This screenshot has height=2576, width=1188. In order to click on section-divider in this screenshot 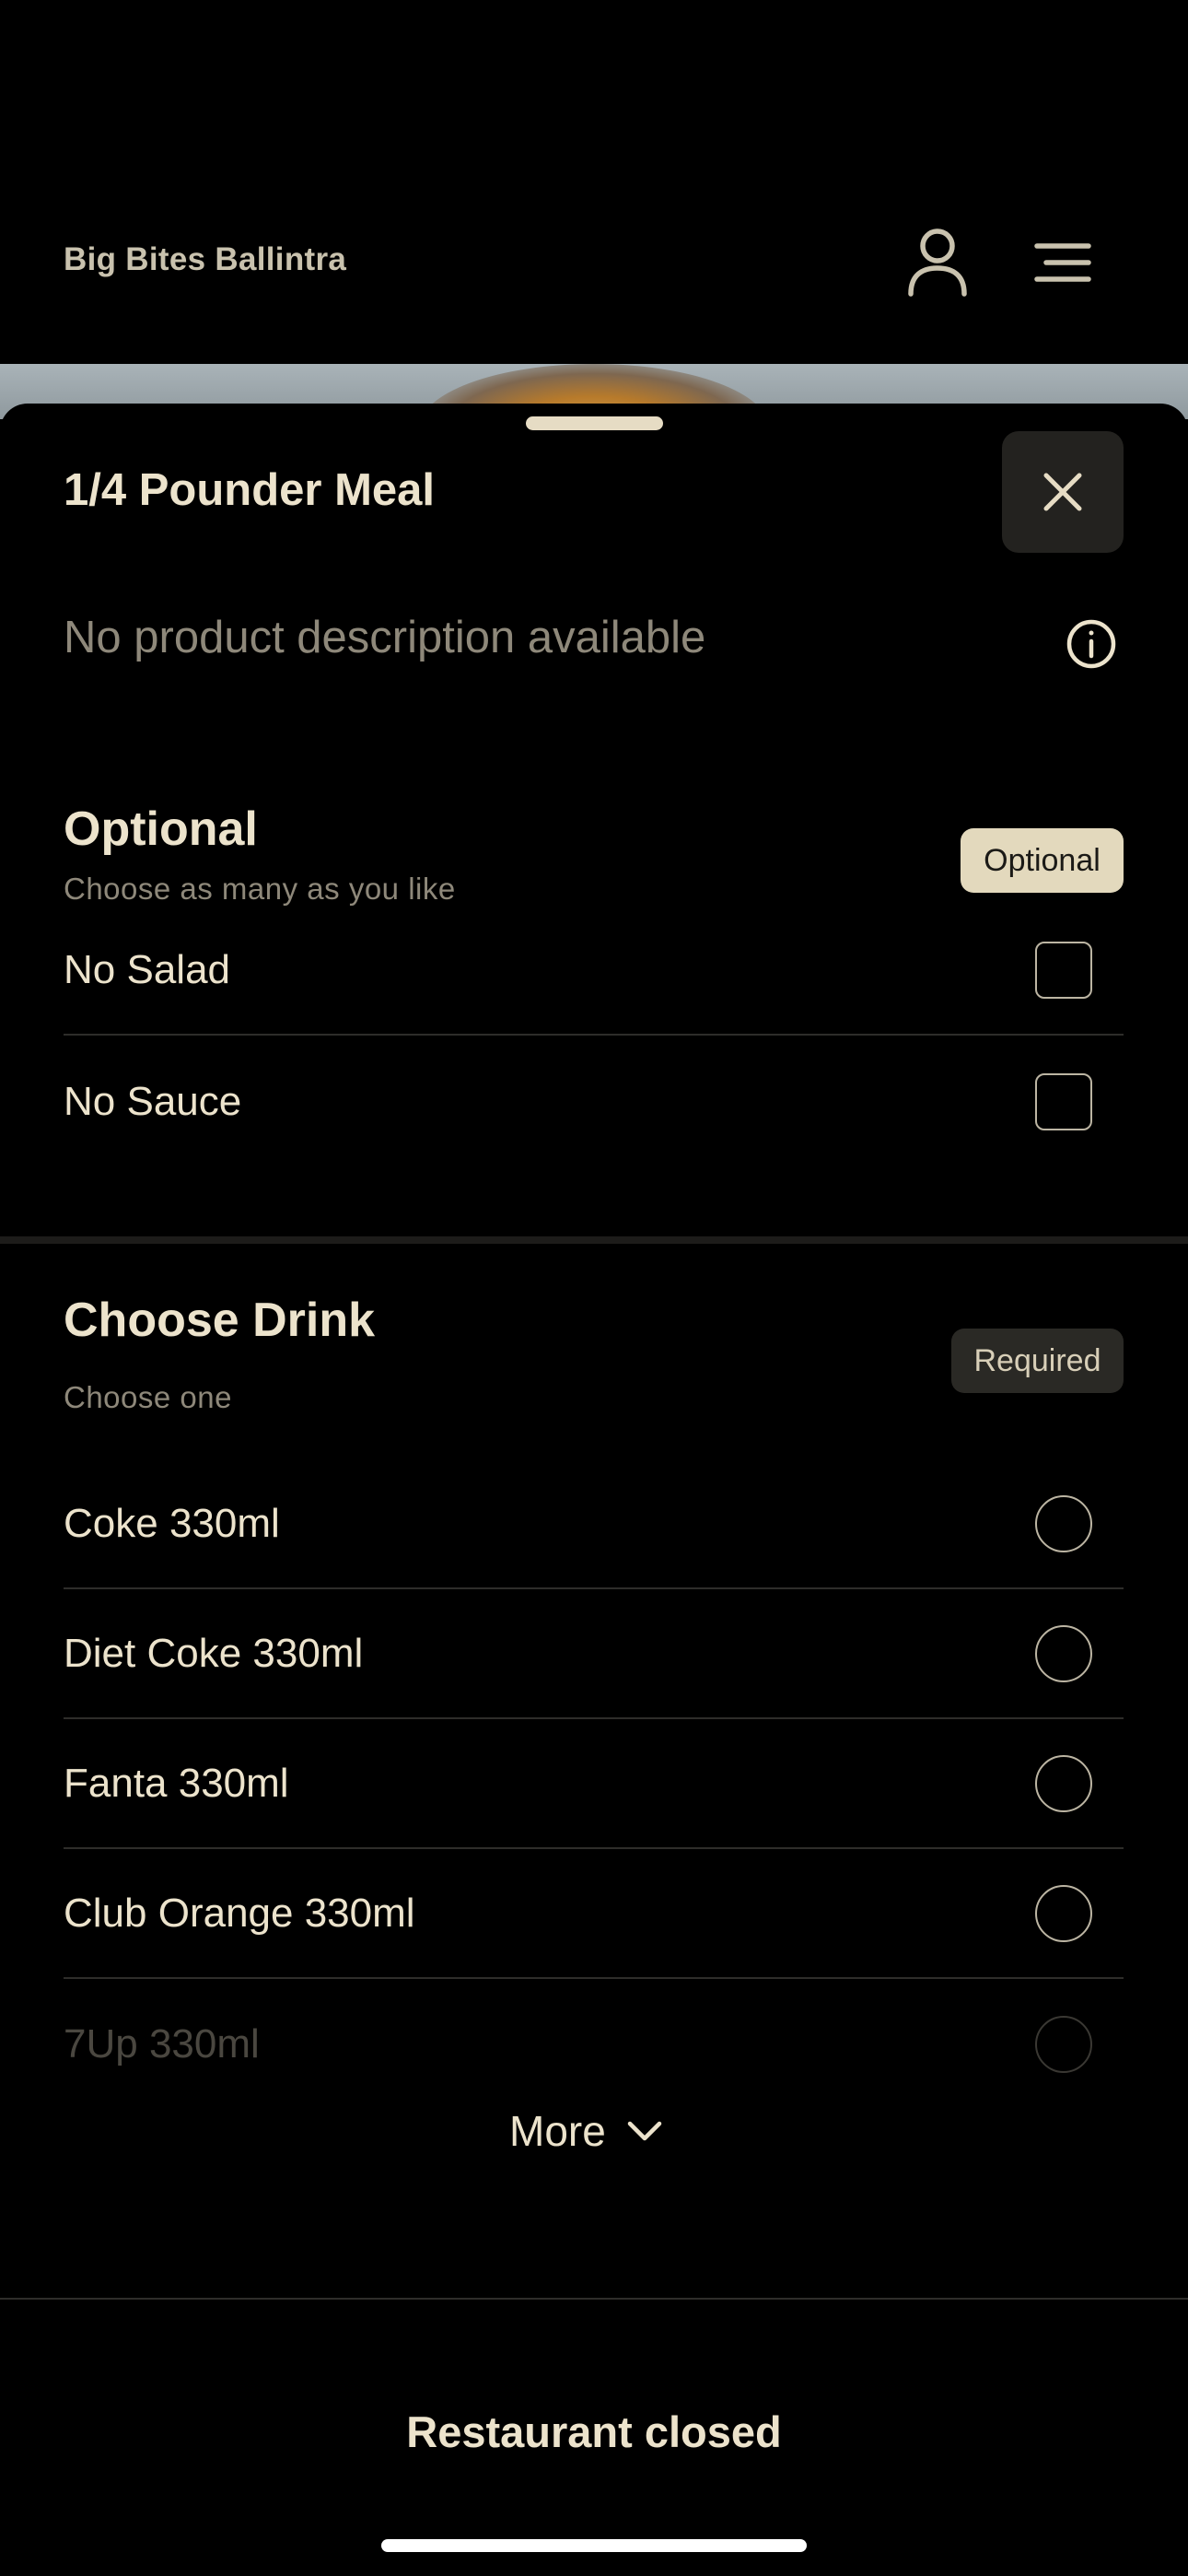, I will do `click(594, 1240)`.